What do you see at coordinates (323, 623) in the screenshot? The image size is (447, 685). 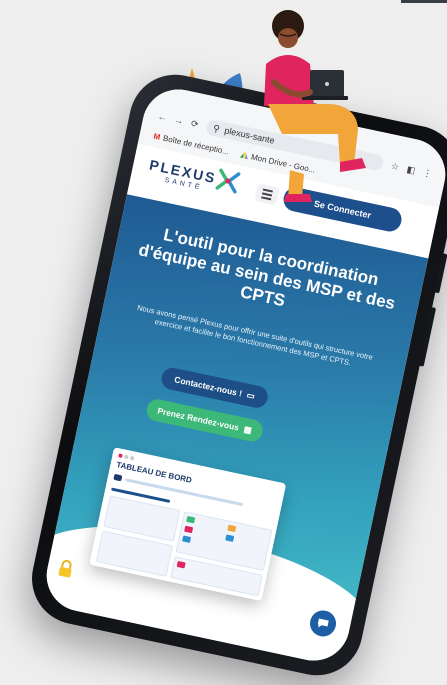 I see `chat-bubble-icon` at bounding box center [323, 623].